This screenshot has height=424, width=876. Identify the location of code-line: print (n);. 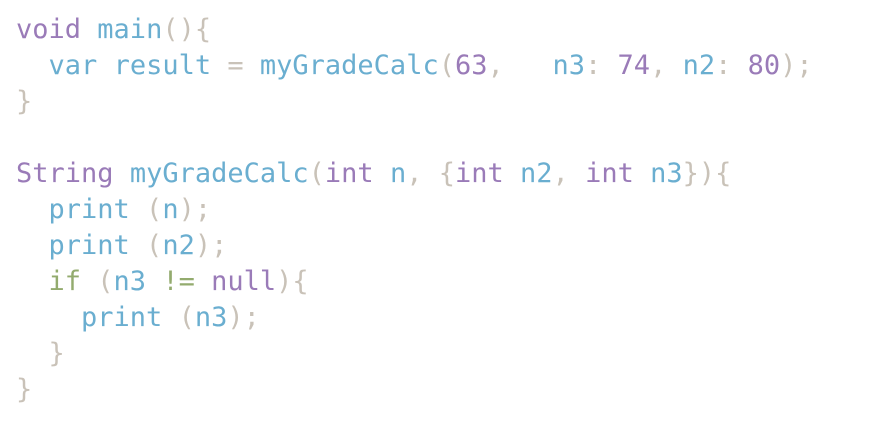
(414, 210).